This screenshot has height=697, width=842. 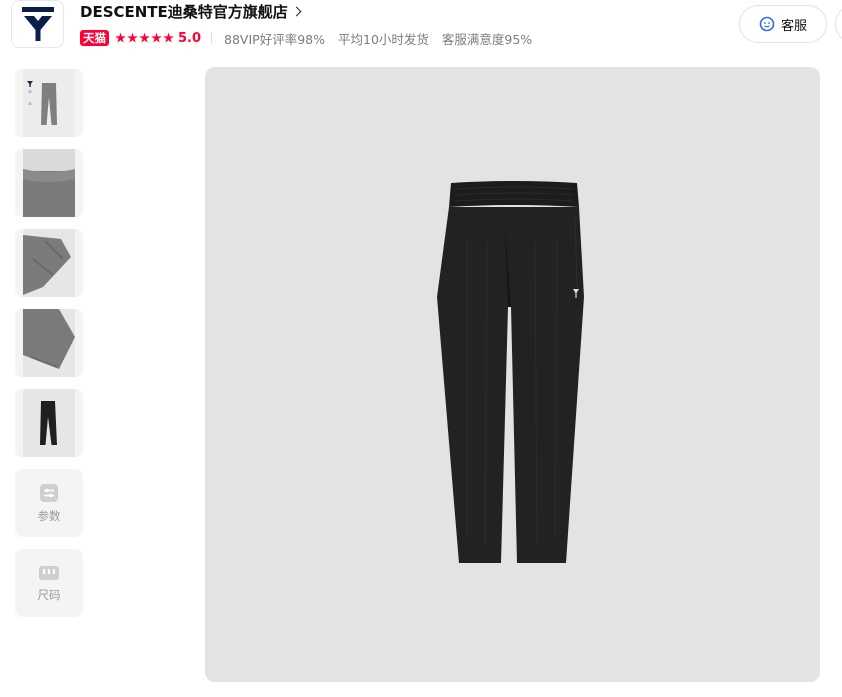 I want to click on shop-meta: 天猫 5.0 88VIP好评率98% 平均10小时发货 客服满意度95%, so click(x=312, y=38).